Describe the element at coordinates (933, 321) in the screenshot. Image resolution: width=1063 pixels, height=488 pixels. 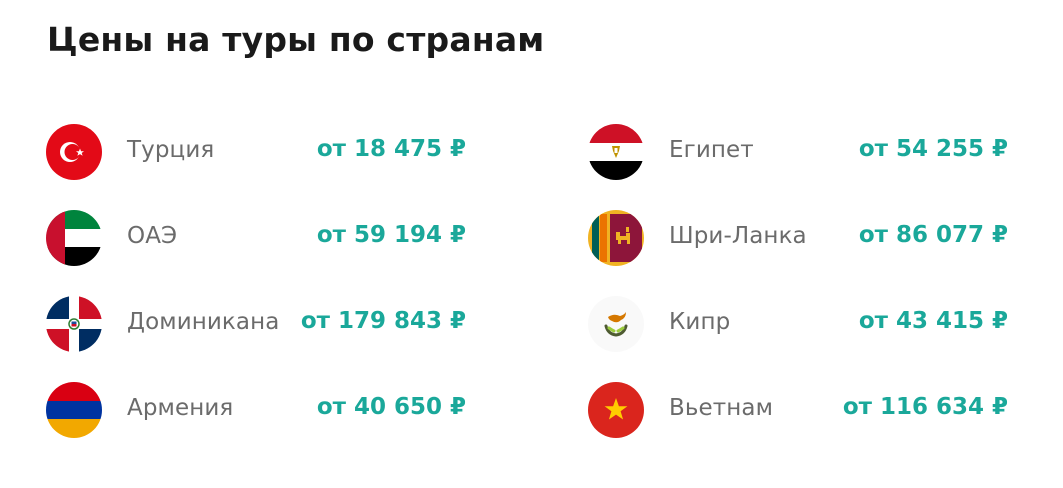
I see `country-price: от 43 415 ₽` at that location.